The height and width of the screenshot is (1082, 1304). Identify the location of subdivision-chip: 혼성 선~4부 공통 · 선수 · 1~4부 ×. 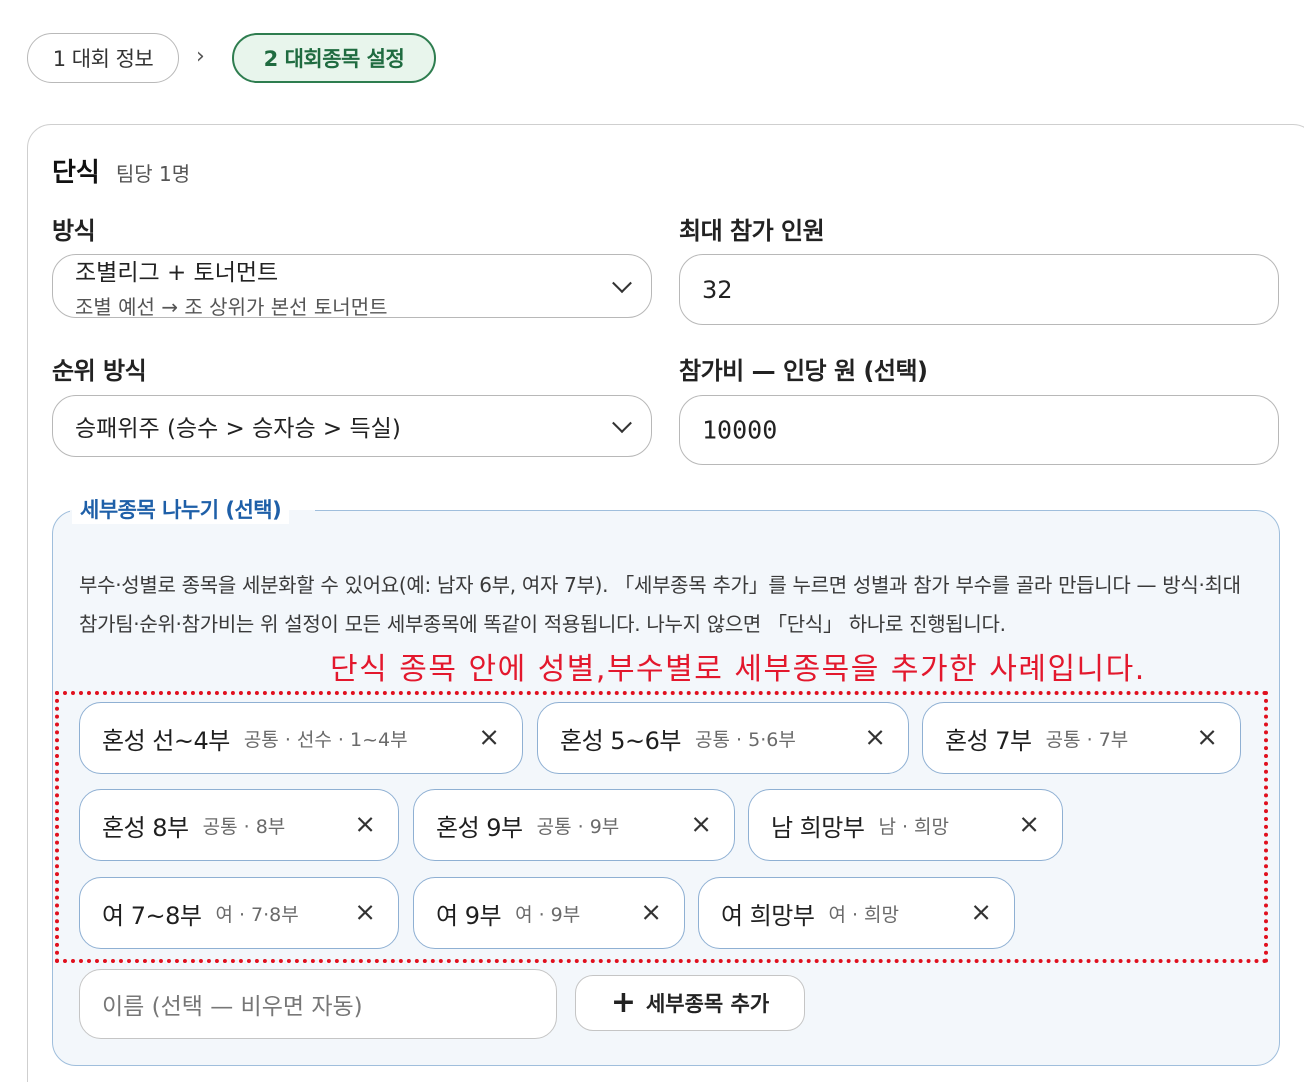
(301, 738).